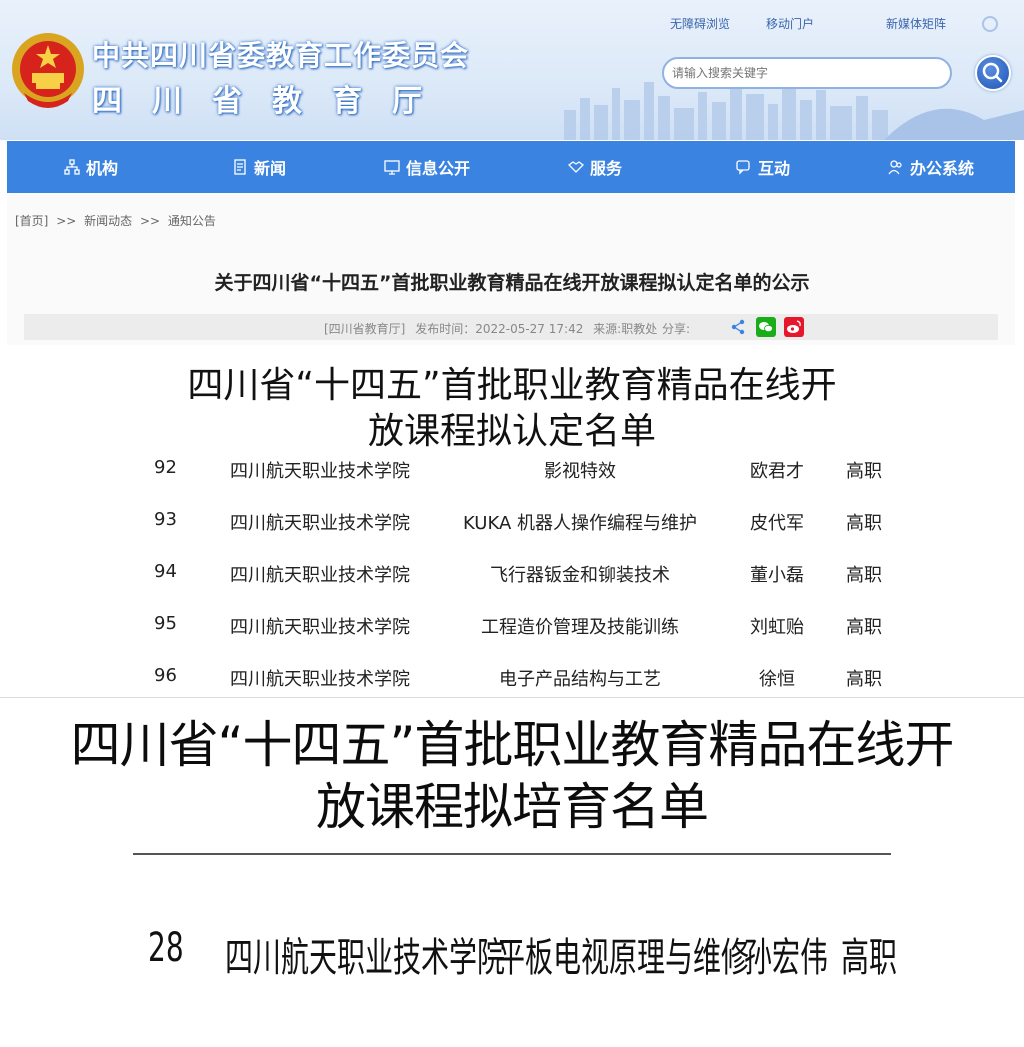 The width and height of the screenshot is (1024, 1047). What do you see at coordinates (605, 168) in the screenshot?
I see `nav-item-label: 服务` at bounding box center [605, 168].